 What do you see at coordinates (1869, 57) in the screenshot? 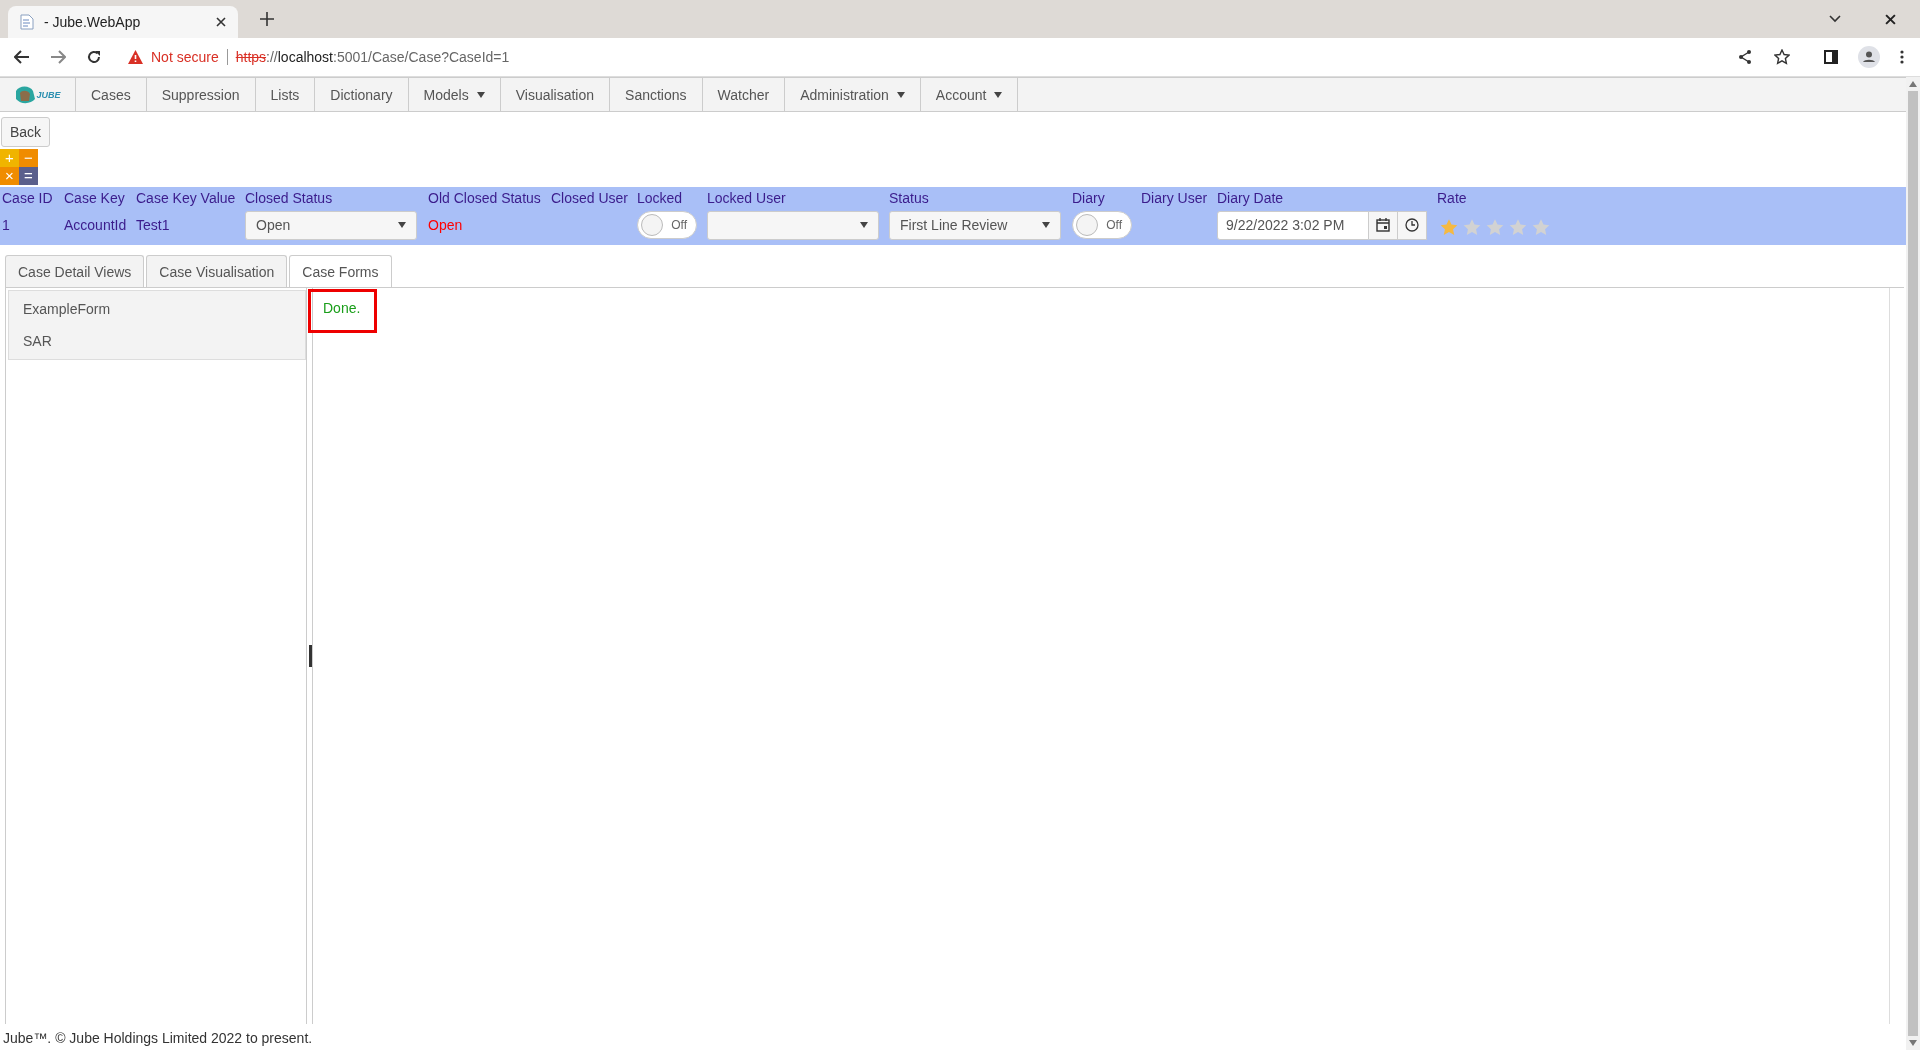
I see `profile-icon` at bounding box center [1869, 57].